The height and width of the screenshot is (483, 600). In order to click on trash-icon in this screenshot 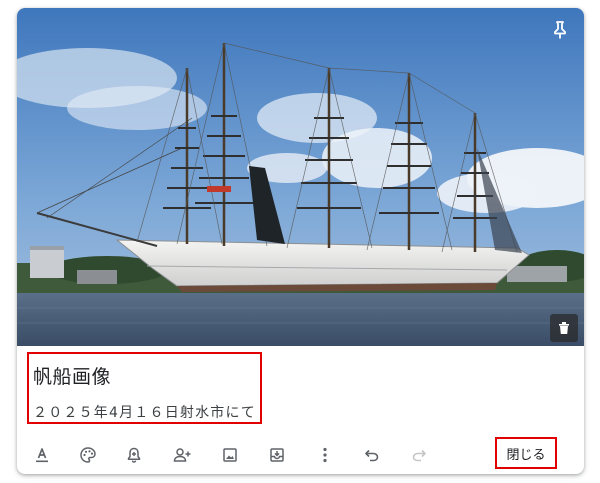, I will do `click(564, 328)`.